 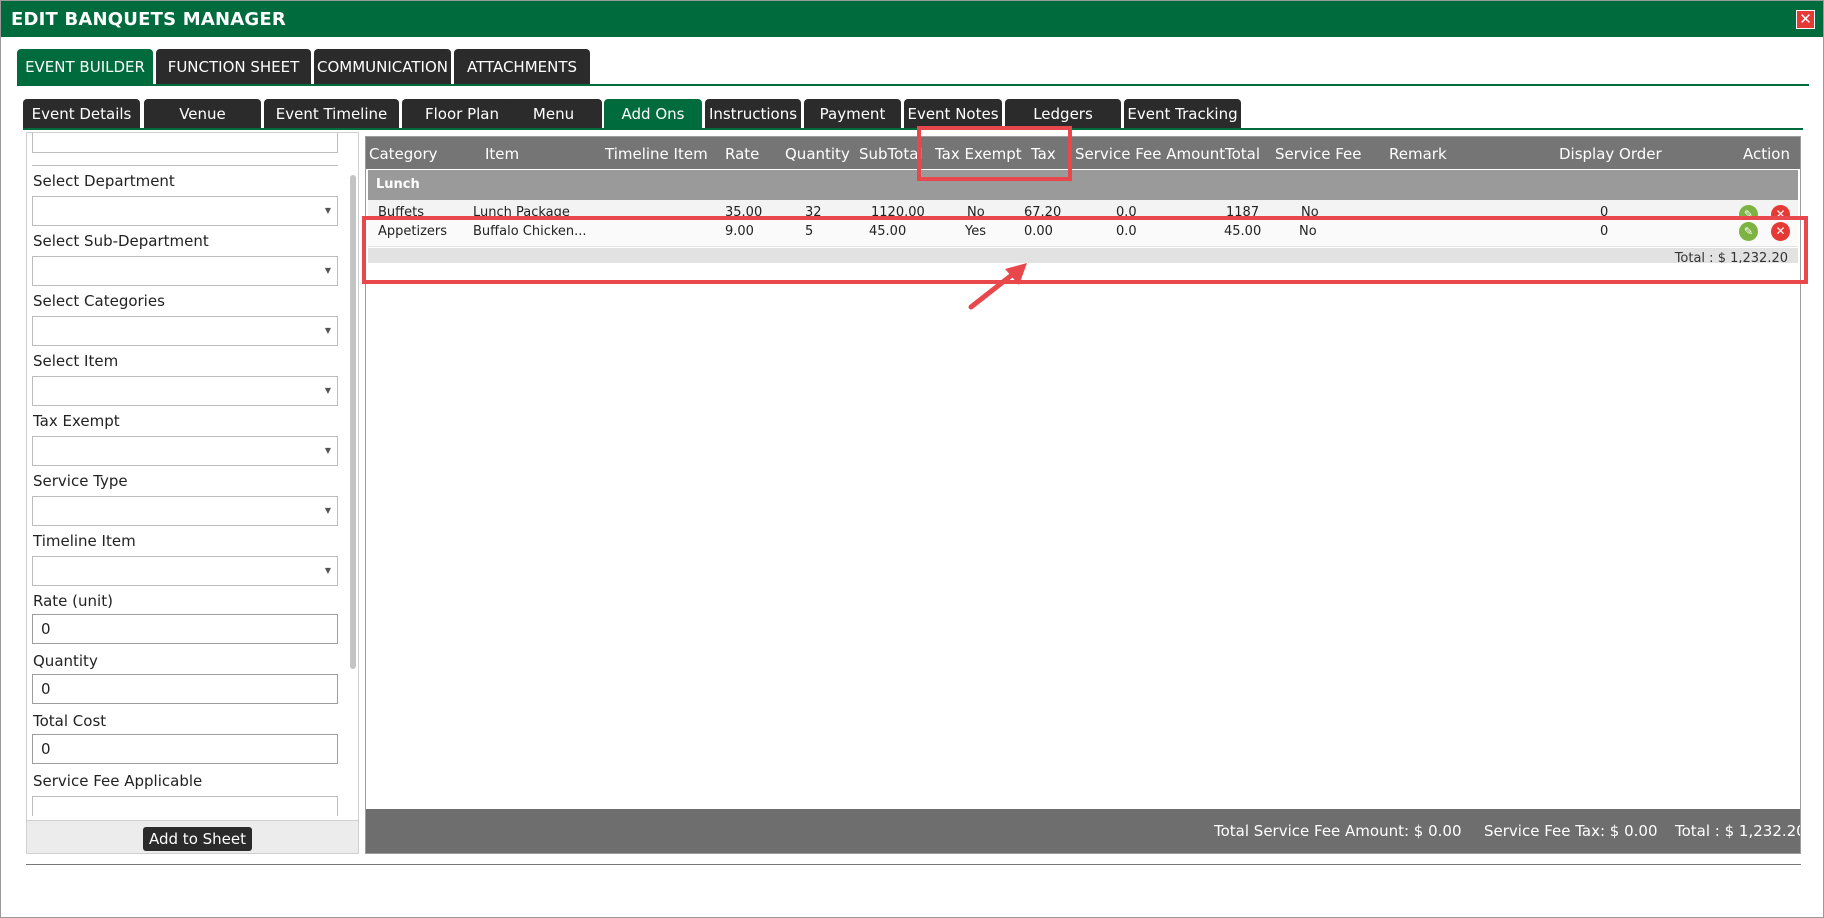 I want to click on tax-exempt-label: Tax Exempt, so click(x=76, y=421).